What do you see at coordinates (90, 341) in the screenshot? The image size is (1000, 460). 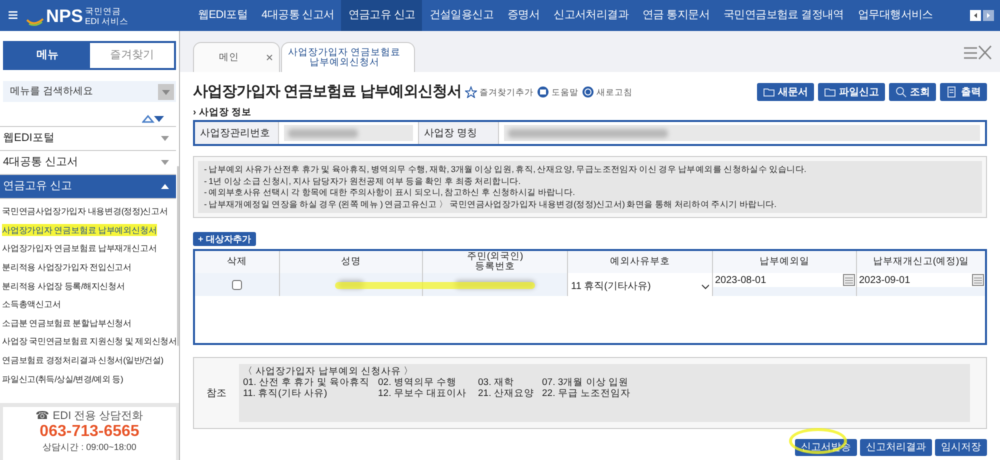 I see `menu-item: 사업장 국민연금보험료 지원신청 및 제외신청서` at bounding box center [90, 341].